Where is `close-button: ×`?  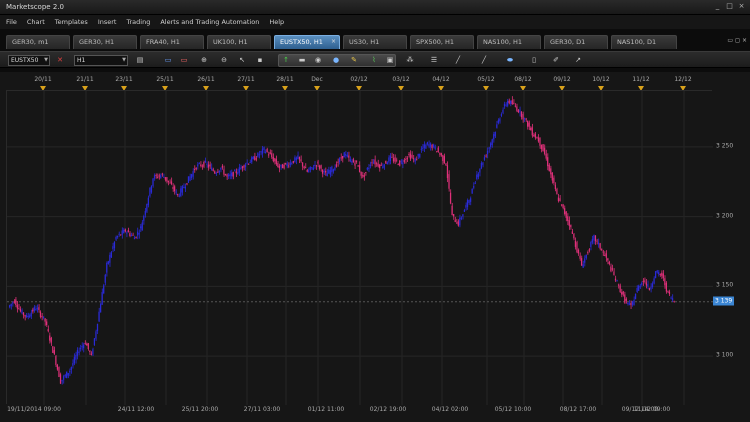 close-button: × is located at coordinates (741, 6).